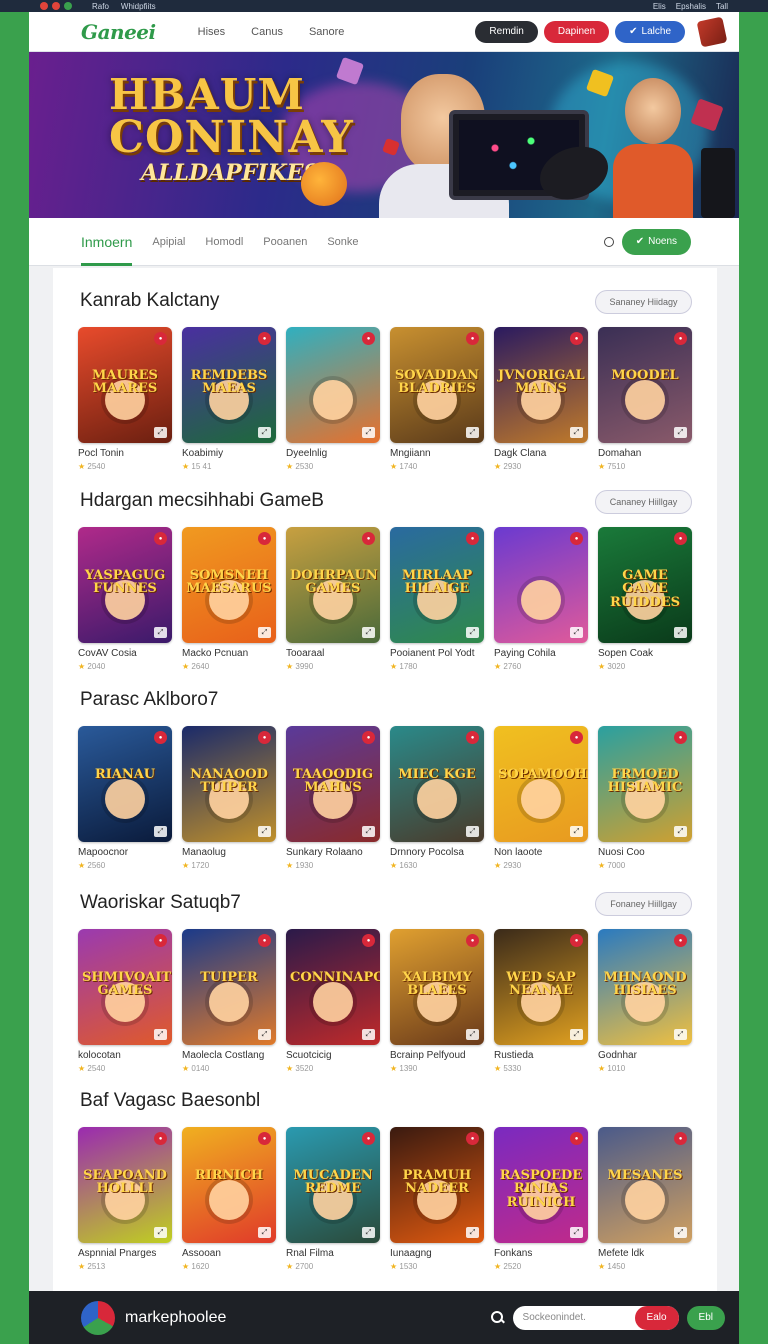  What do you see at coordinates (229, 784) in the screenshot?
I see `game-thumbnail: NANAOOD TUIPER ● ⤢` at bounding box center [229, 784].